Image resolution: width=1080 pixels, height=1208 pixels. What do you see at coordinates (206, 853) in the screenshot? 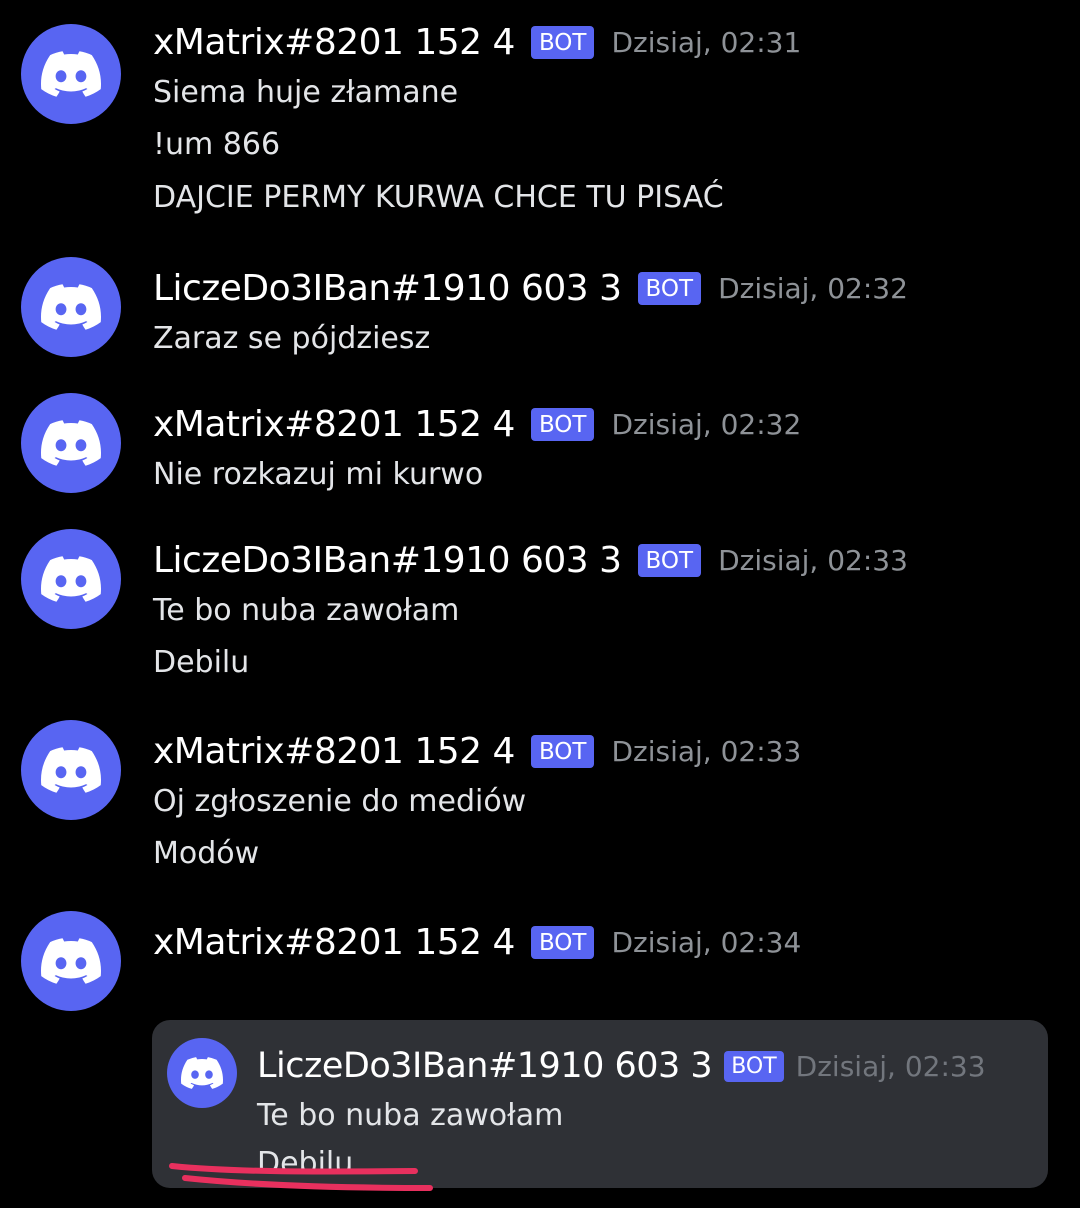
I see `message-line: Modów` at bounding box center [206, 853].